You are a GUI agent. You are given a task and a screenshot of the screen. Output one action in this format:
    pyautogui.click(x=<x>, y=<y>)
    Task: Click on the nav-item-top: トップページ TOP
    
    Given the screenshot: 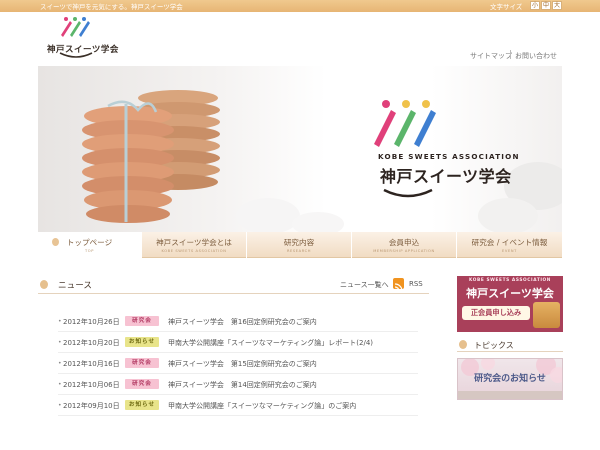 What is the action you would take?
    pyautogui.click(x=90, y=245)
    